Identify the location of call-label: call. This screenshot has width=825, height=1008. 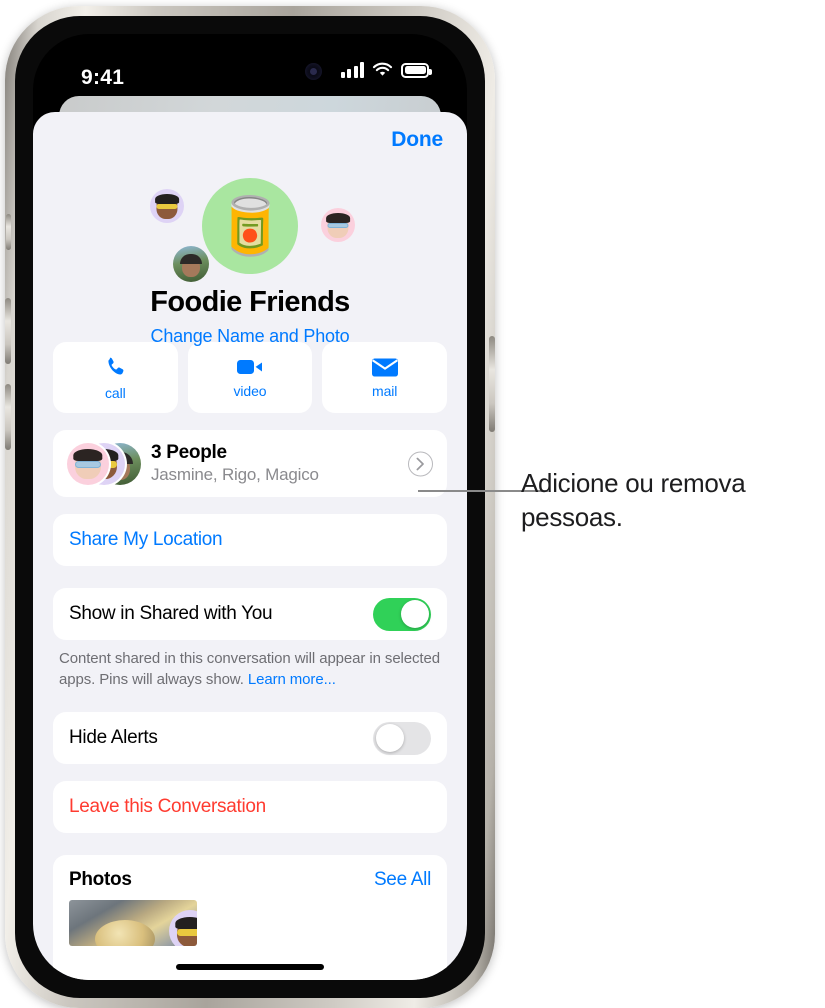
(115, 392).